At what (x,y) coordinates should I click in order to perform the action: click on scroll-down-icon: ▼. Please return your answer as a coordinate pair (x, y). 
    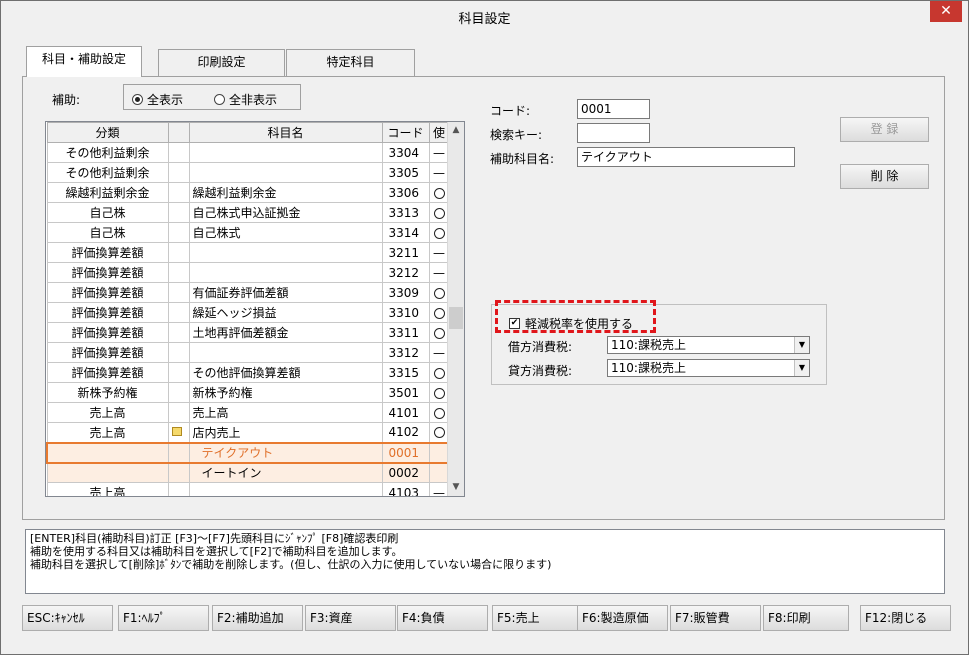
    Looking at the image, I should click on (456, 487).